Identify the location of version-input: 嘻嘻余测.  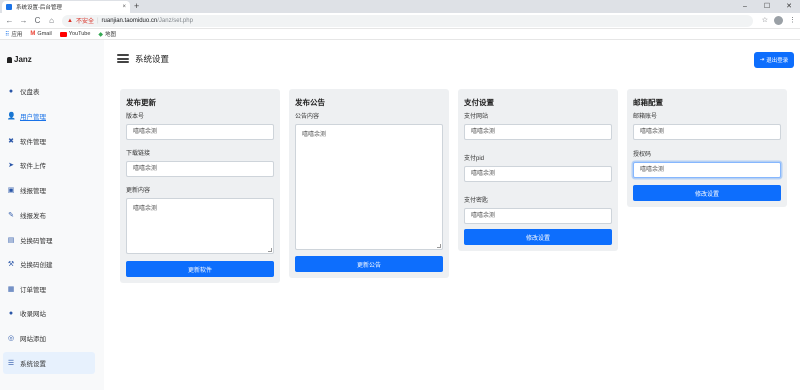
(200, 132).